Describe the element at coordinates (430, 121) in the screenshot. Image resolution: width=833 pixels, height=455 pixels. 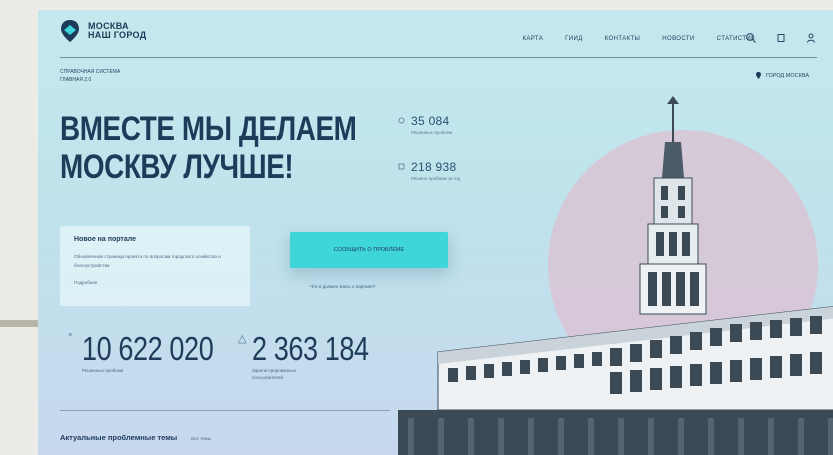
I see `small-stat-value: 35 084` at that location.